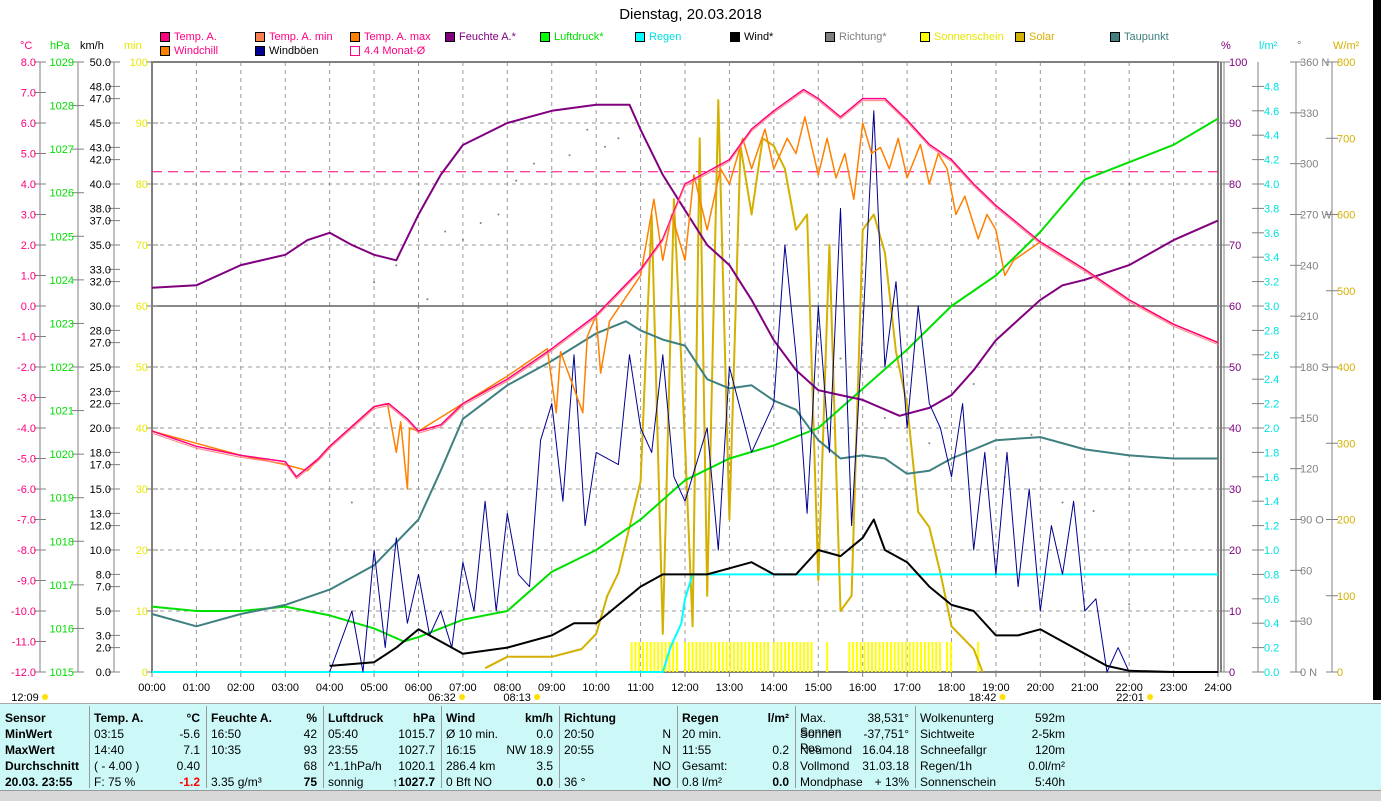 This screenshot has height=801, width=1381. I want to click on percent-tick-label: 80, so click(1235, 185).